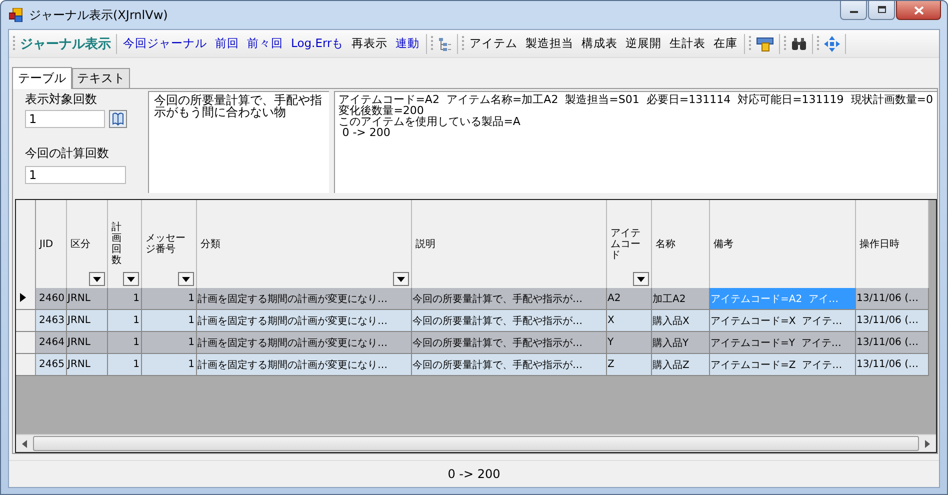 This screenshot has height=495, width=948. What do you see at coordinates (50, 244) in the screenshot?
I see `column-header: JID` at bounding box center [50, 244].